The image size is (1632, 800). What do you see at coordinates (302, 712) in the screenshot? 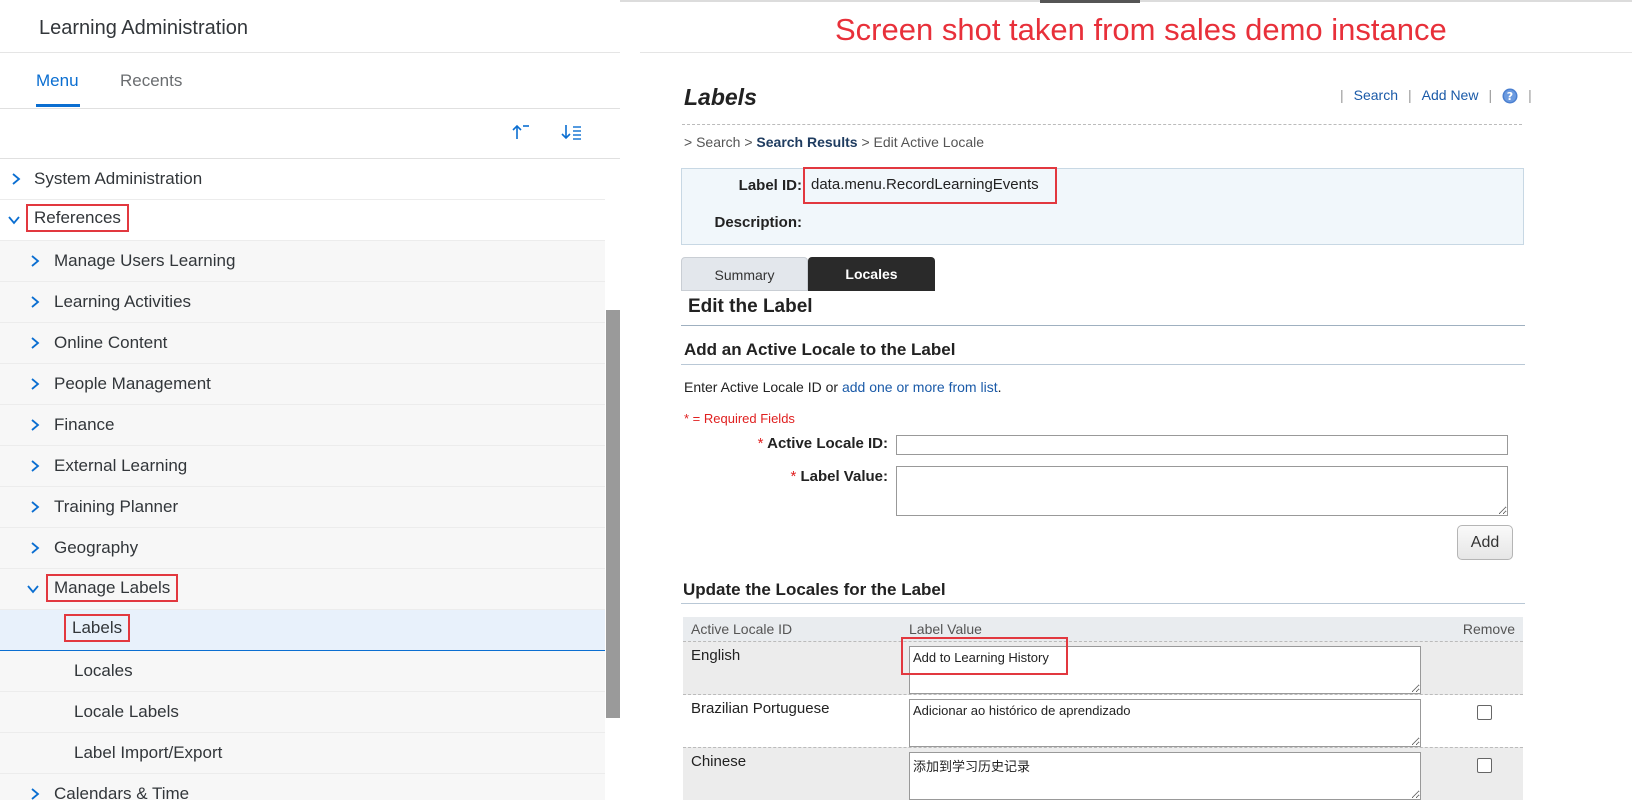
I see `tree-item-locale-labels: Locale Labels` at bounding box center [302, 712].